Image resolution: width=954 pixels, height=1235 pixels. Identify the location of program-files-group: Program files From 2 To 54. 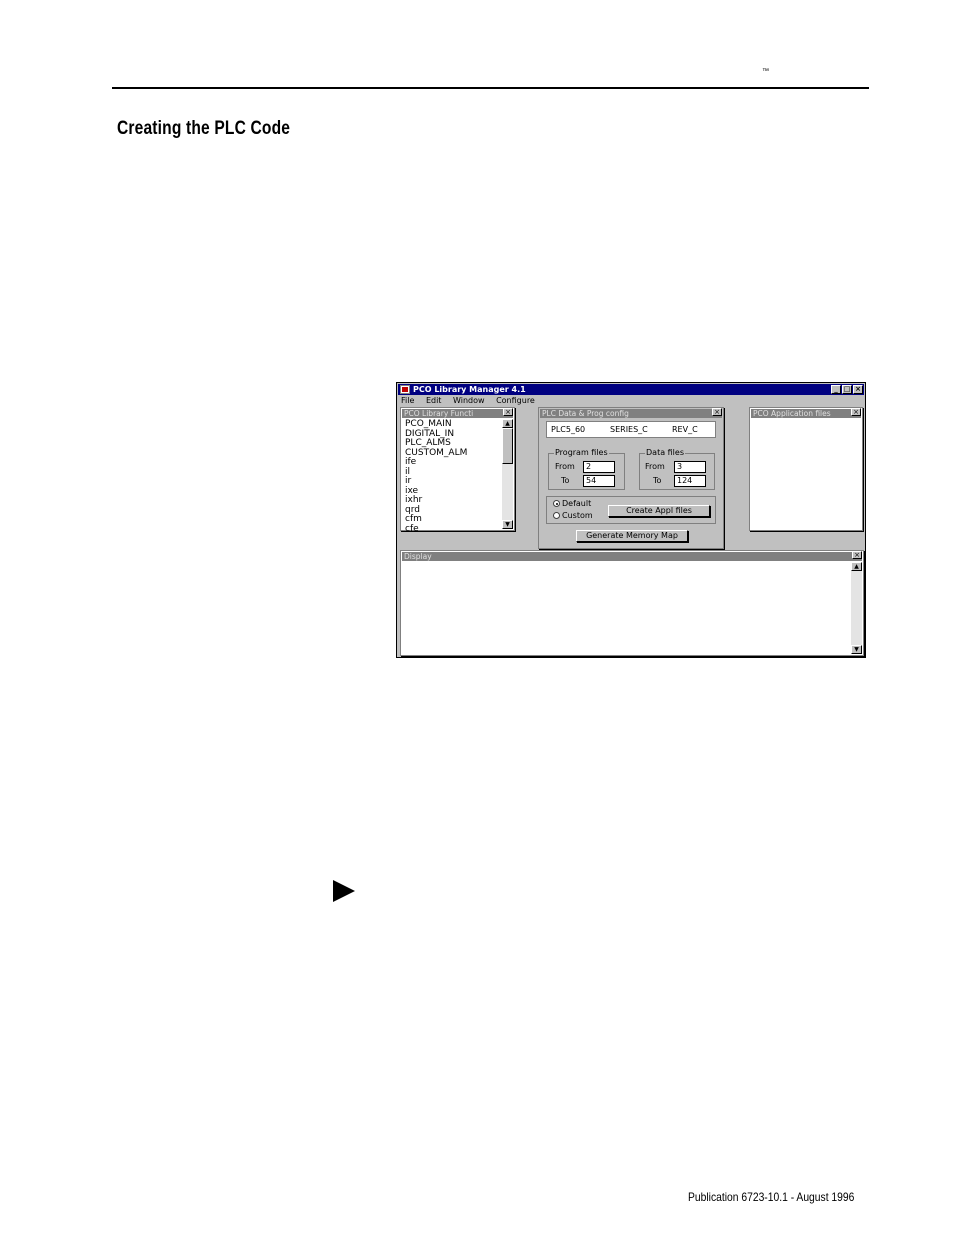
(586, 469).